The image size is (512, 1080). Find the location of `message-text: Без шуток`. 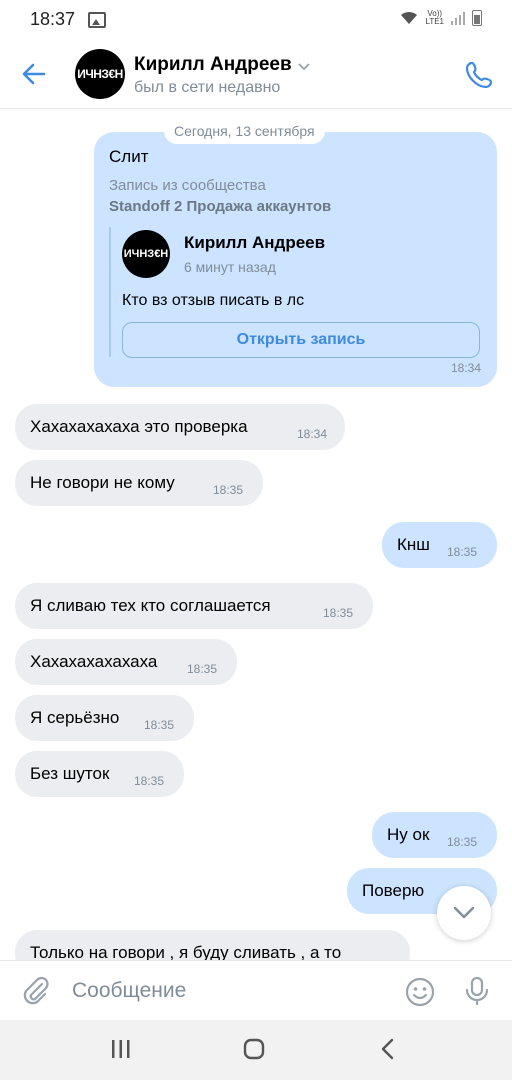

message-text: Без шуток is located at coordinates (70, 773).